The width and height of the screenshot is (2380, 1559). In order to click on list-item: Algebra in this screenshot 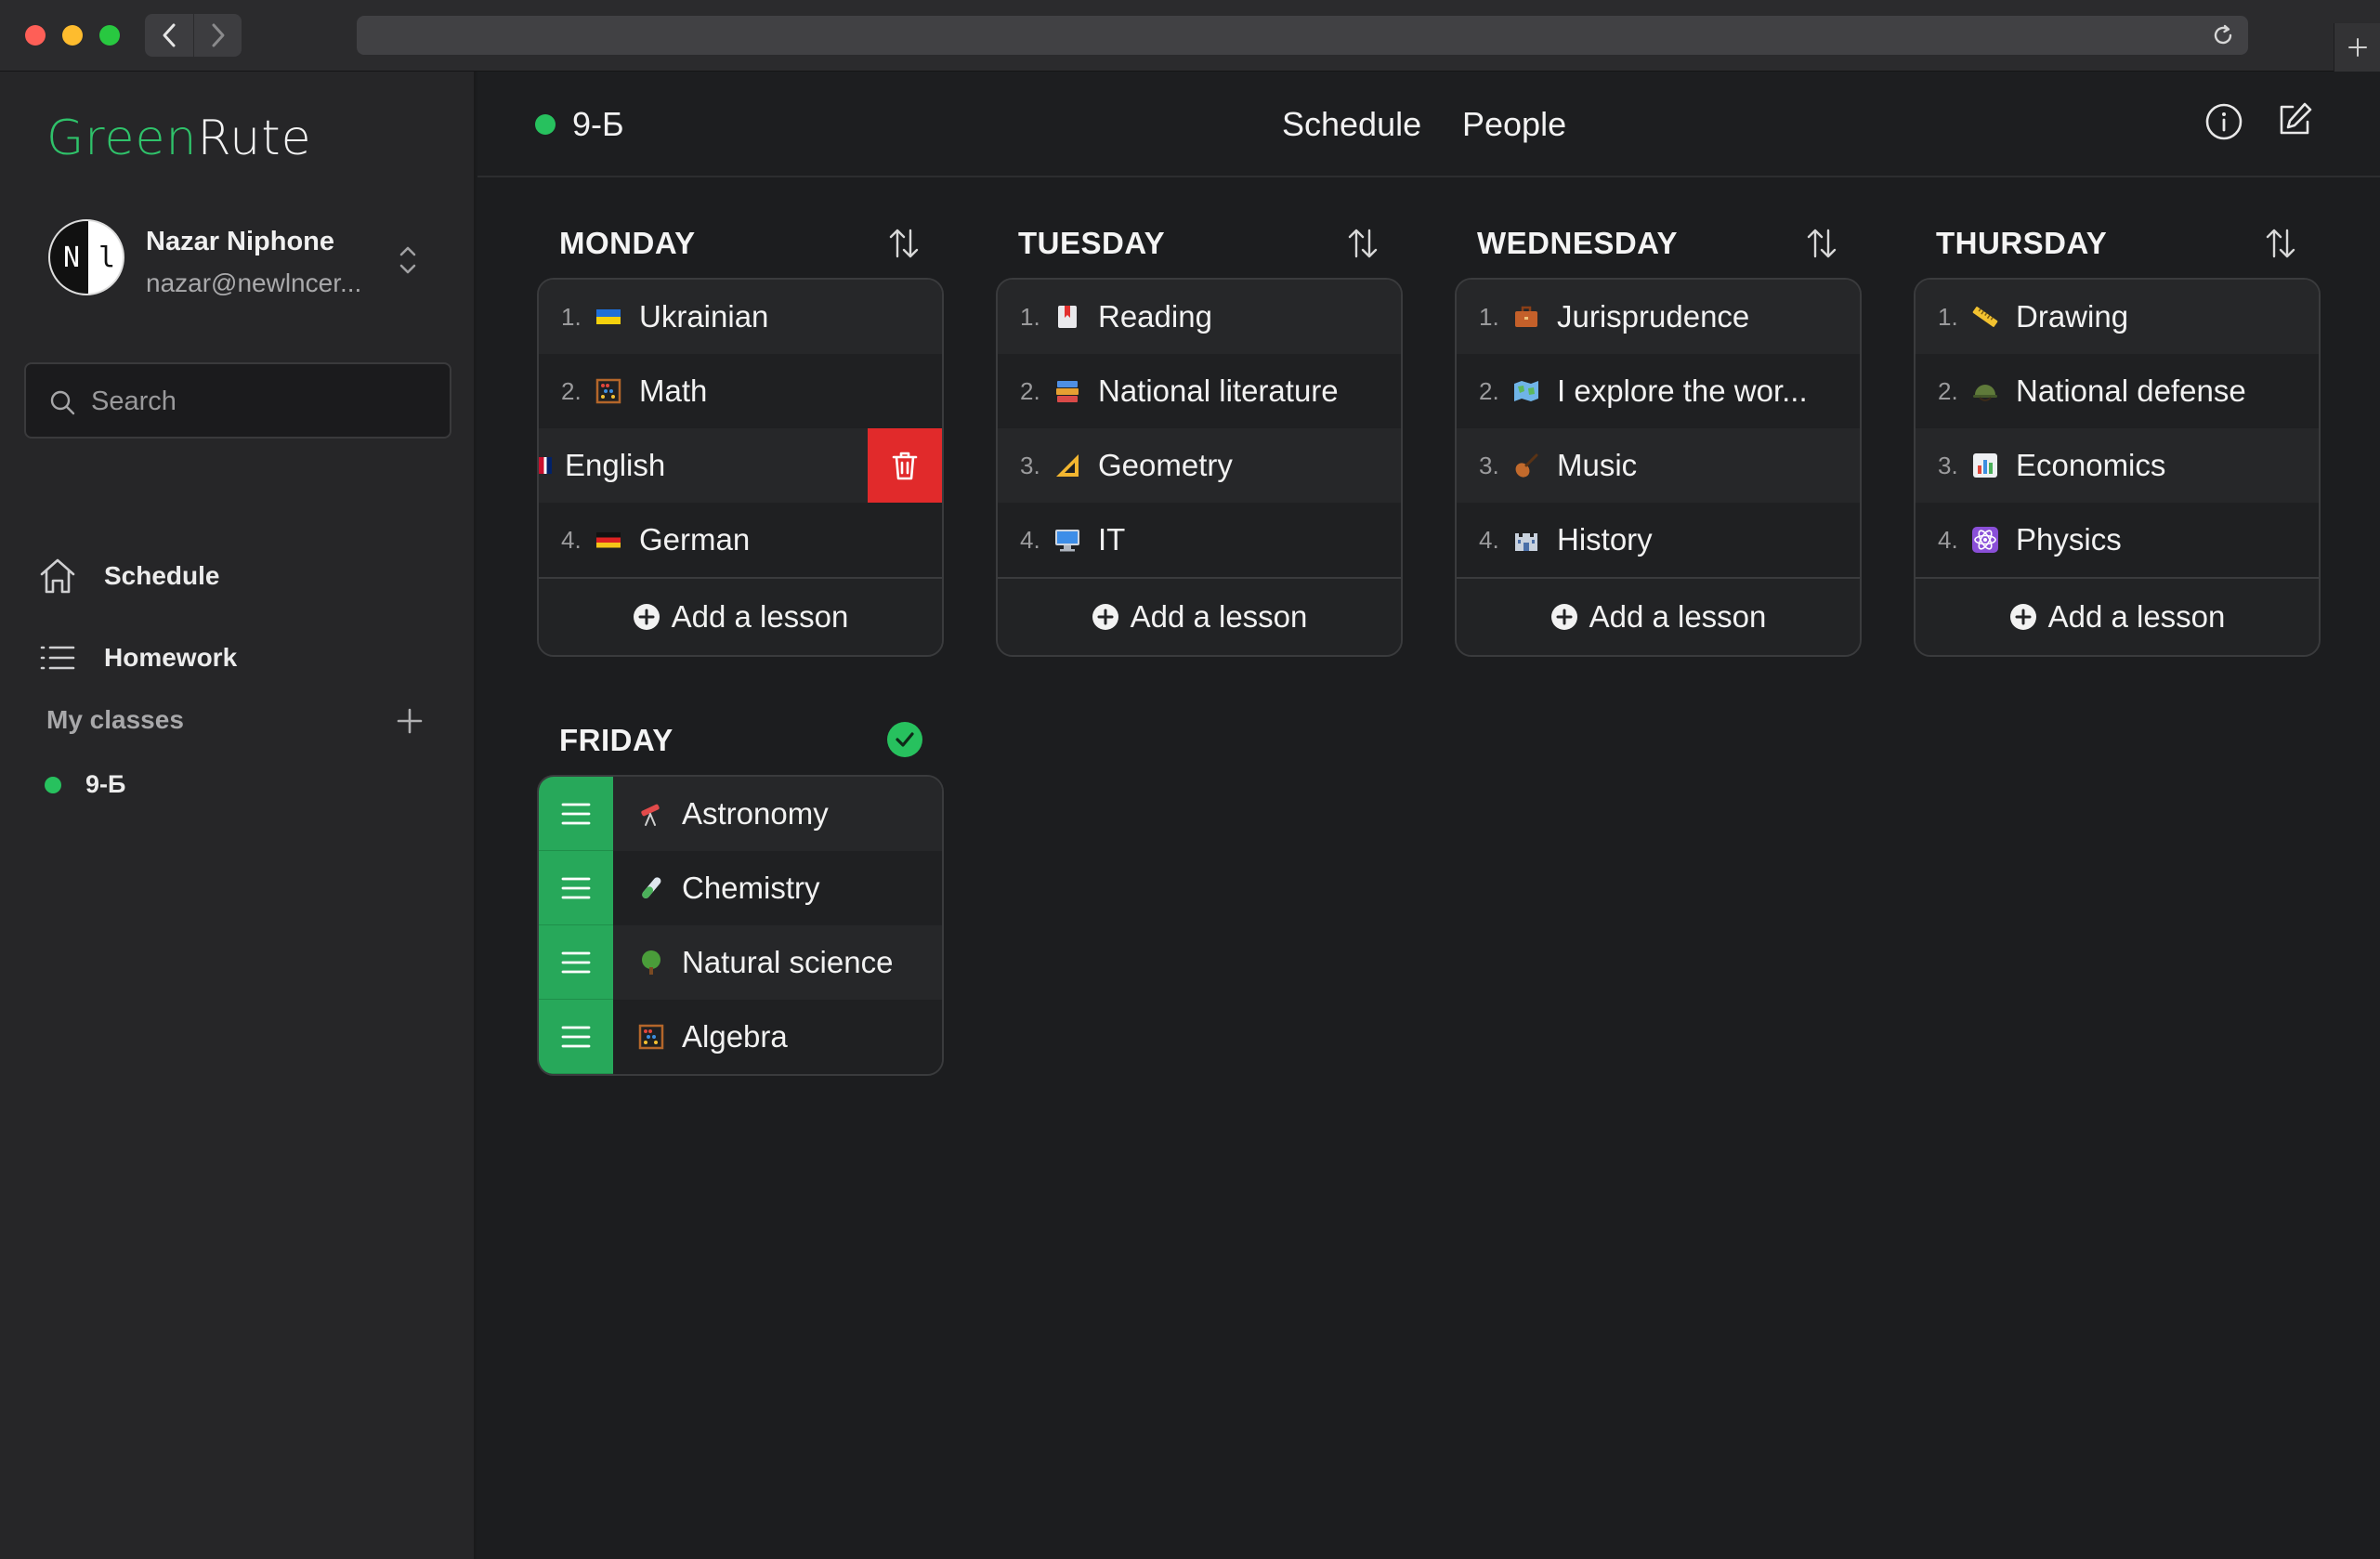, I will do `click(740, 1037)`.